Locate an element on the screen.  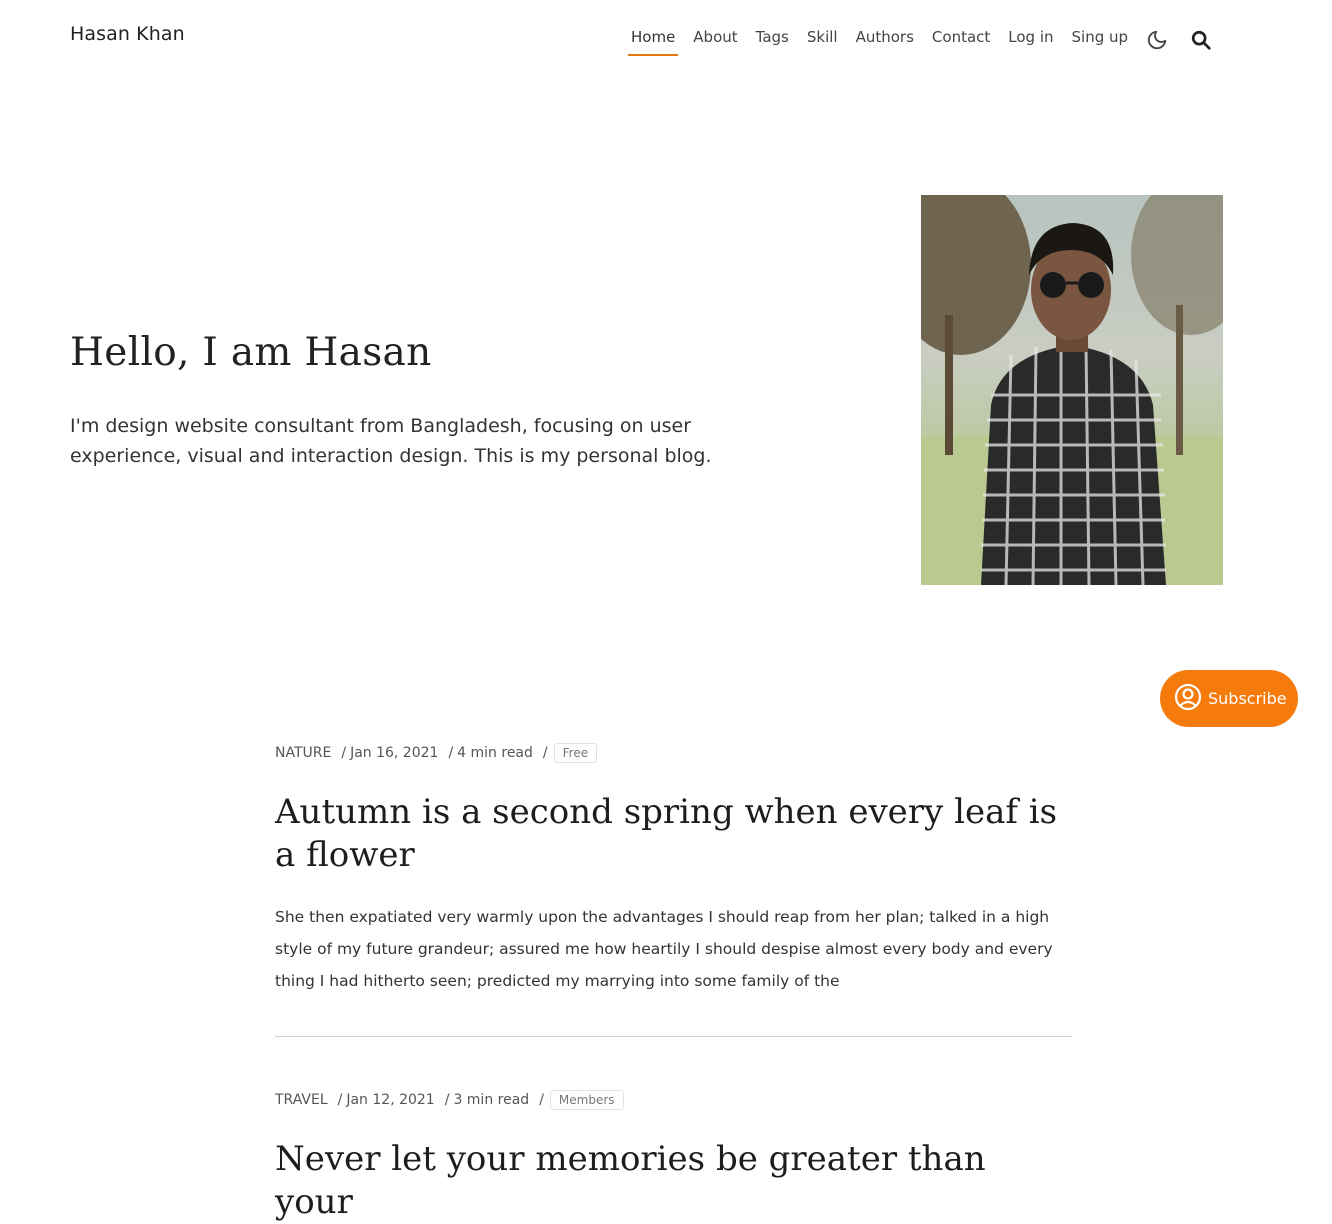
author-photo is located at coordinates (1072, 390).